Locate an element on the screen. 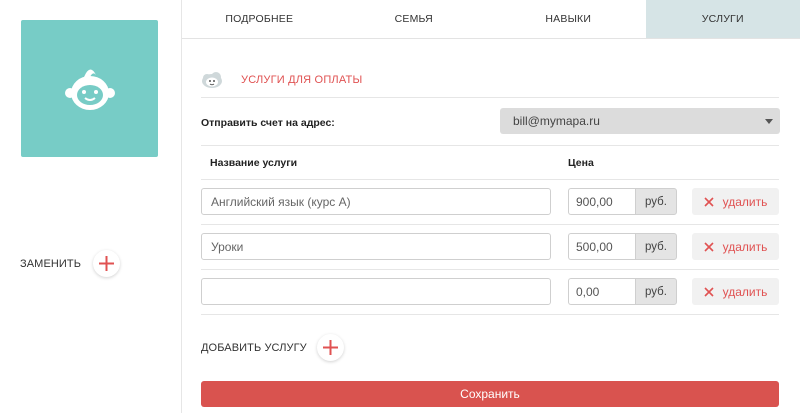 The image size is (800, 413). replace-plus-button is located at coordinates (107, 263).